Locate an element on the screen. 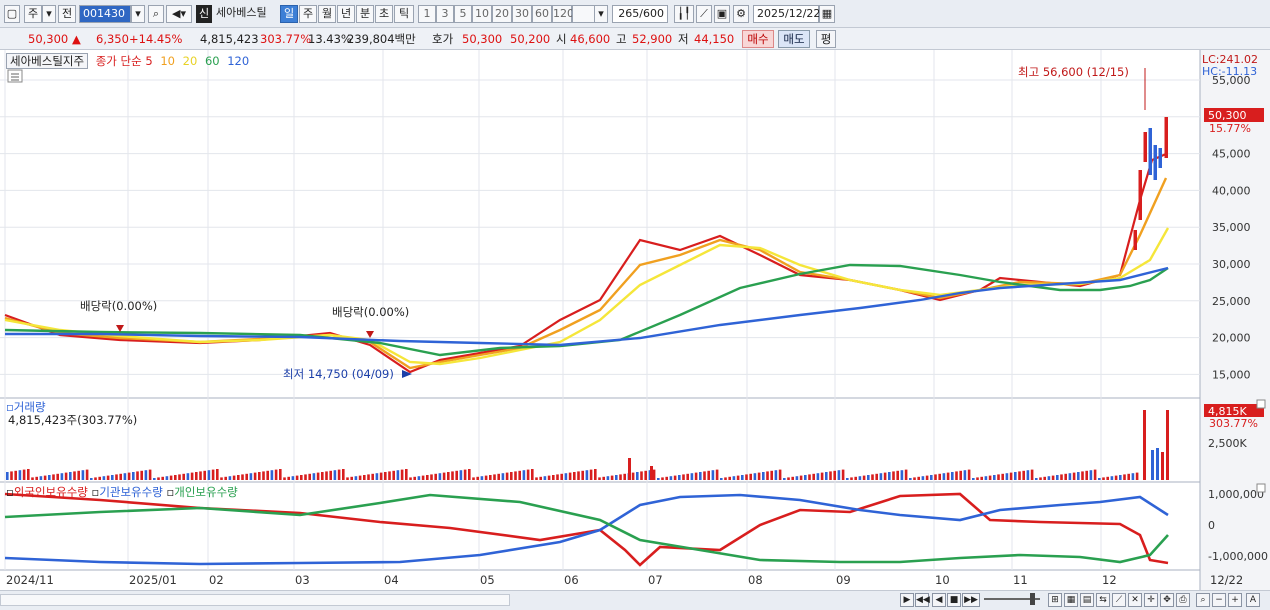  interval-120: 120 is located at coordinates (563, 14).